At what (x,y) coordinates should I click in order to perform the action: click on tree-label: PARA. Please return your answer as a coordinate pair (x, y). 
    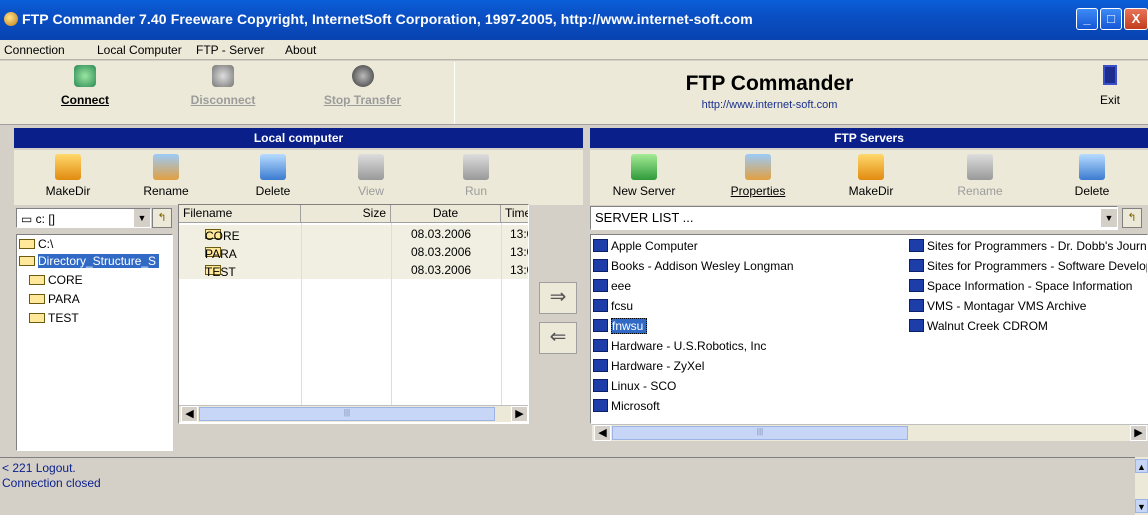
    Looking at the image, I should click on (64, 299).